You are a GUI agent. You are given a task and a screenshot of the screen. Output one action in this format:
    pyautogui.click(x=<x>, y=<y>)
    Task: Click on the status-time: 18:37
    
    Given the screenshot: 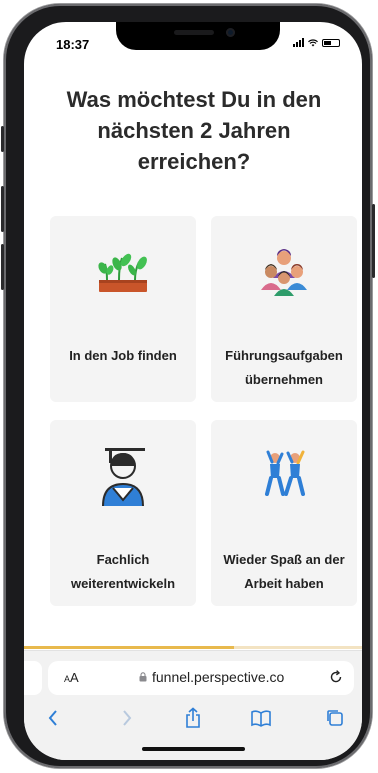 What is the action you would take?
    pyautogui.click(x=73, y=44)
    